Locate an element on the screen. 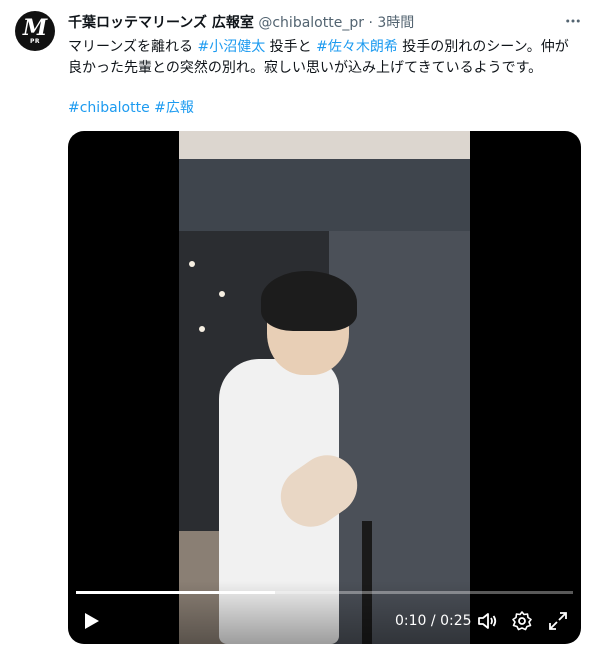  video-progress is located at coordinates (175, 592).